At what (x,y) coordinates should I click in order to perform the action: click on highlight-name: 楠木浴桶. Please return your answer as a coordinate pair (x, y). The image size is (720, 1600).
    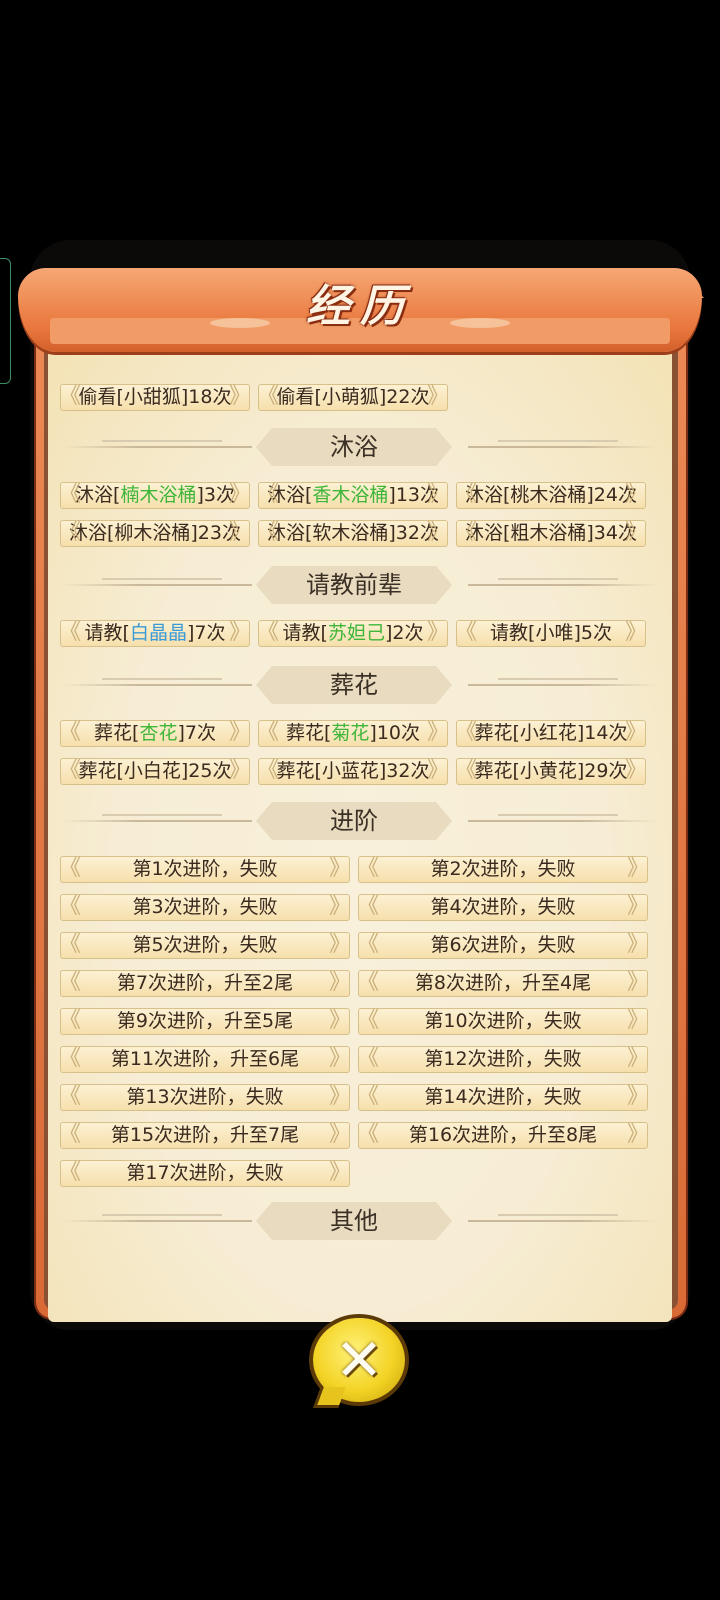
    Looking at the image, I should click on (158, 495).